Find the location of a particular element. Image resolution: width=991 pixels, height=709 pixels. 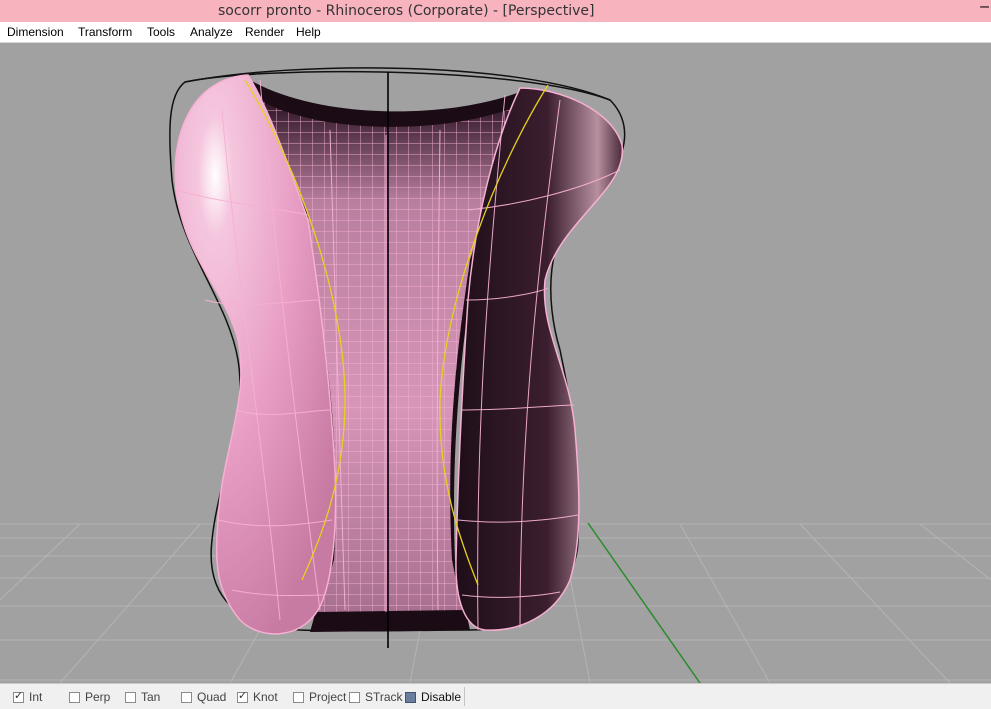

checkbox-tan is located at coordinates (130, 697).